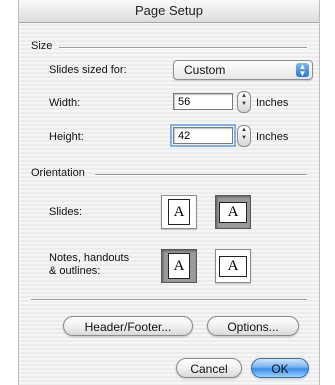 This screenshot has width=335, height=385. I want to click on cancel-button: Cancel, so click(209, 368).